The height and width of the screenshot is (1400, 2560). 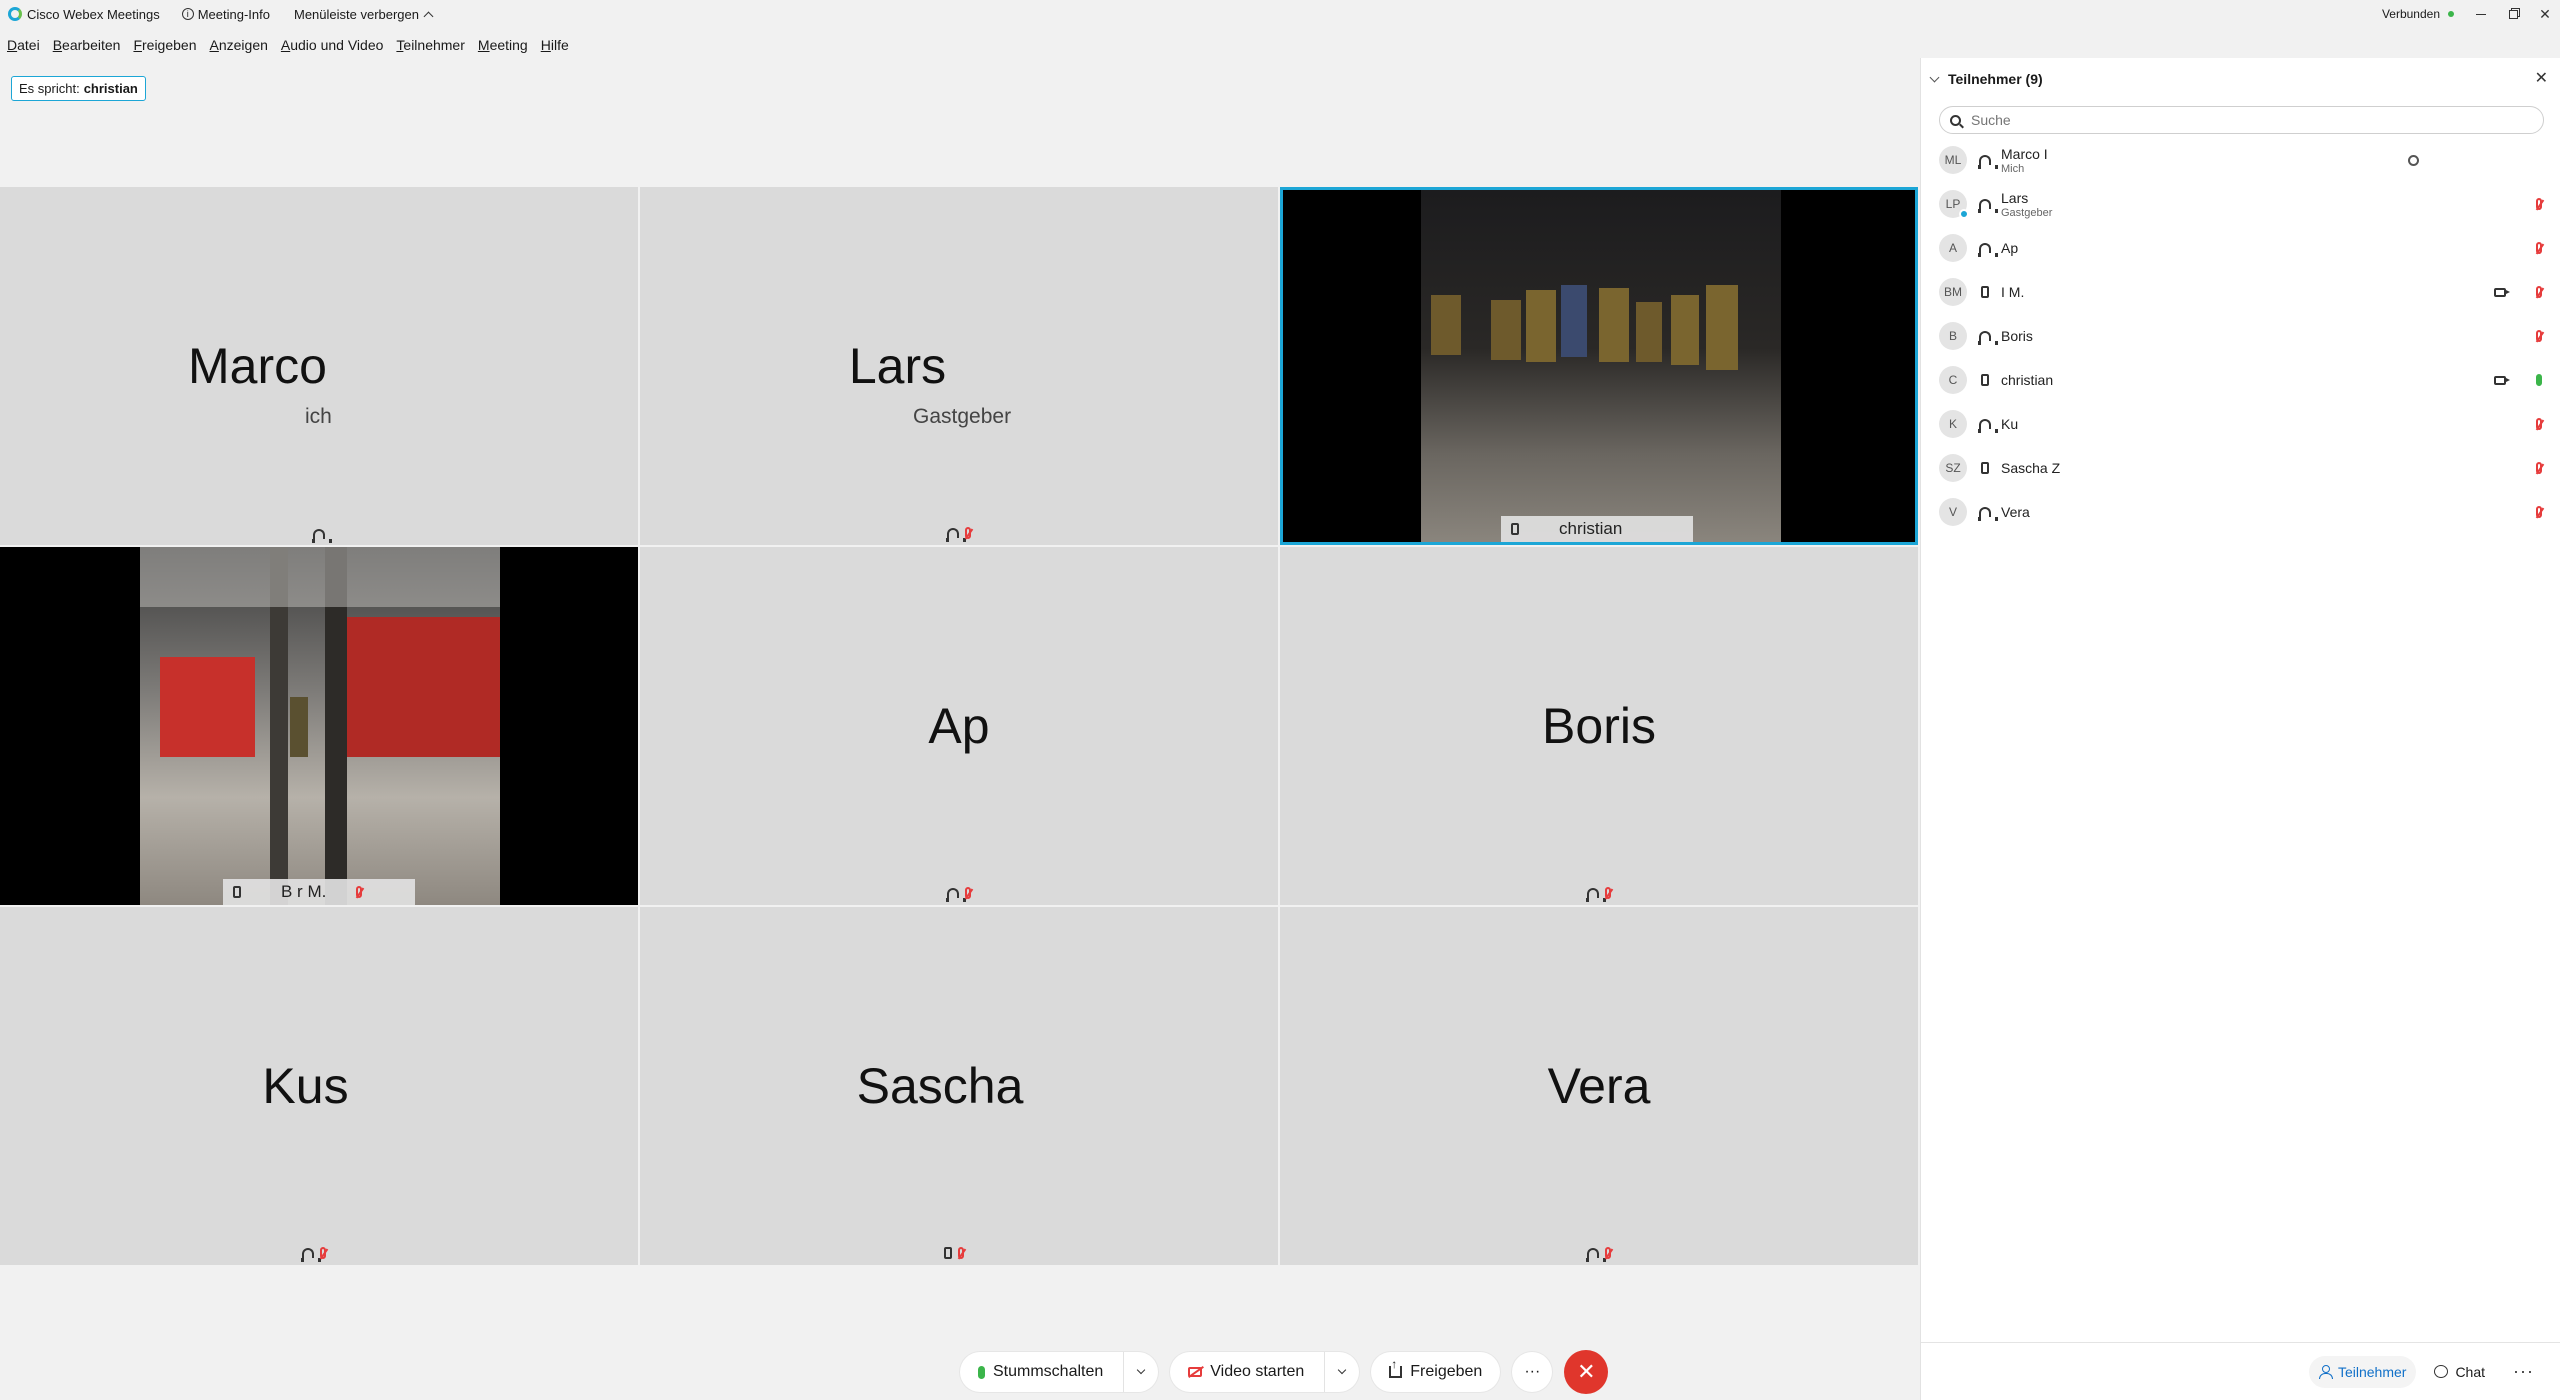 What do you see at coordinates (1599, 1086) in the screenshot?
I see `tile-vera: Vera` at bounding box center [1599, 1086].